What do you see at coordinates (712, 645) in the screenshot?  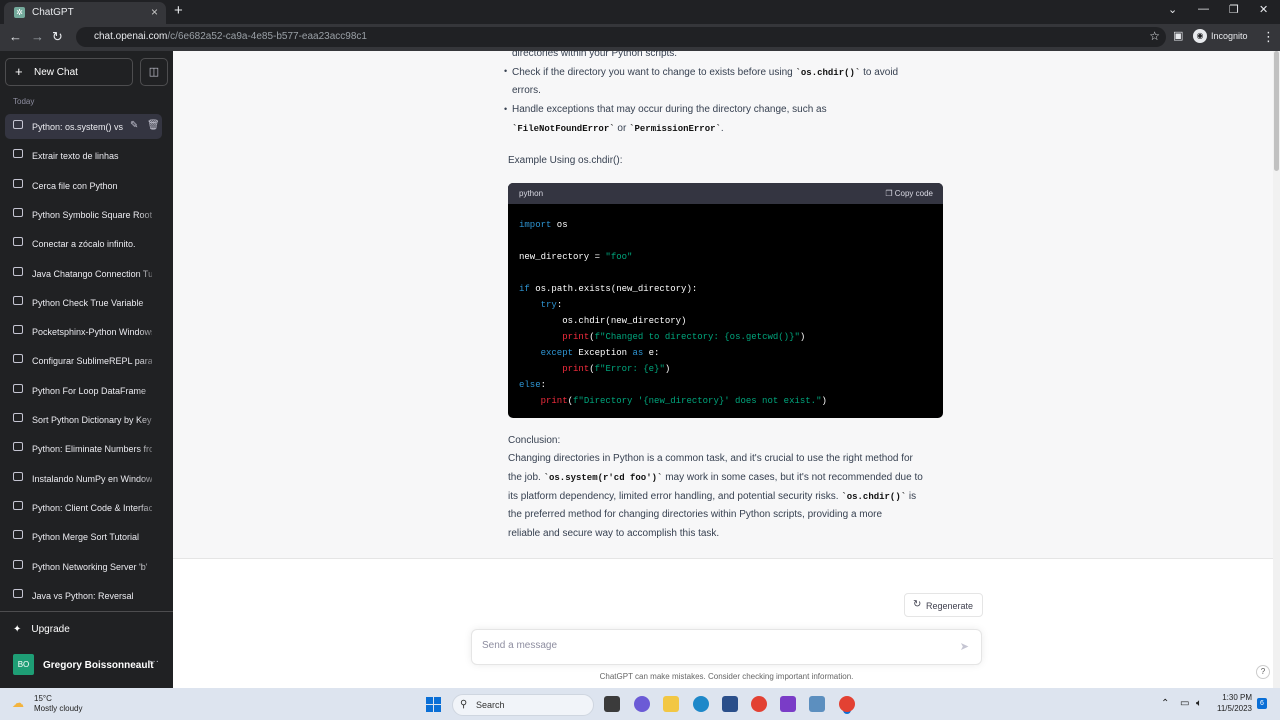 I see `message-input` at bounding box center [712, 645].